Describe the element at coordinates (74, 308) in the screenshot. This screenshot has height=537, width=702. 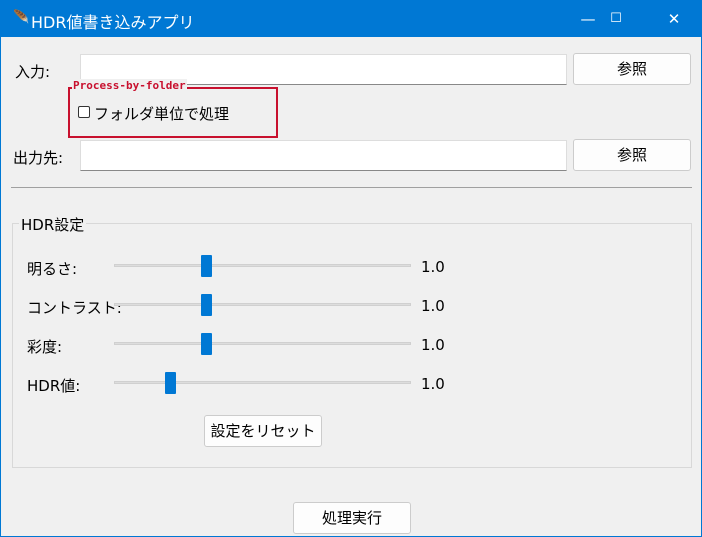
I see `slider-label: コントラスト:` at that location.